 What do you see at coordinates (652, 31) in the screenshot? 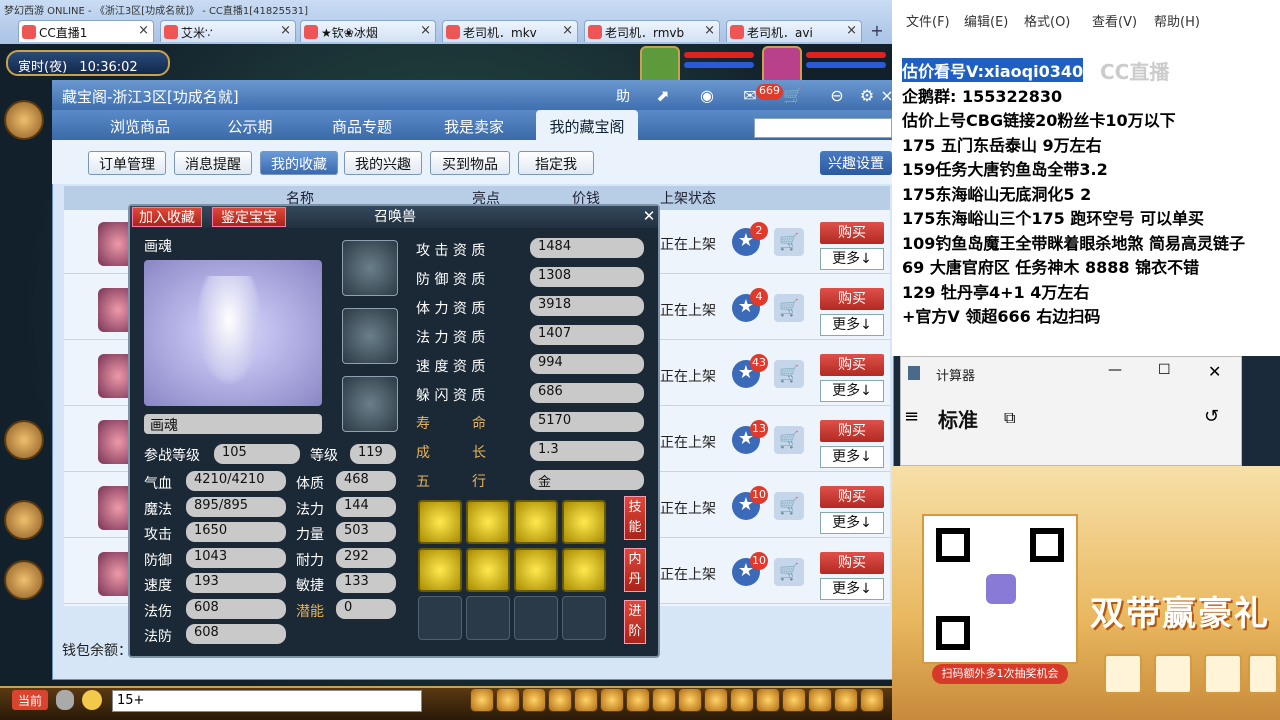
I see `tab-4: 老司机．rmvb ×` at bounding box center [652, 31].